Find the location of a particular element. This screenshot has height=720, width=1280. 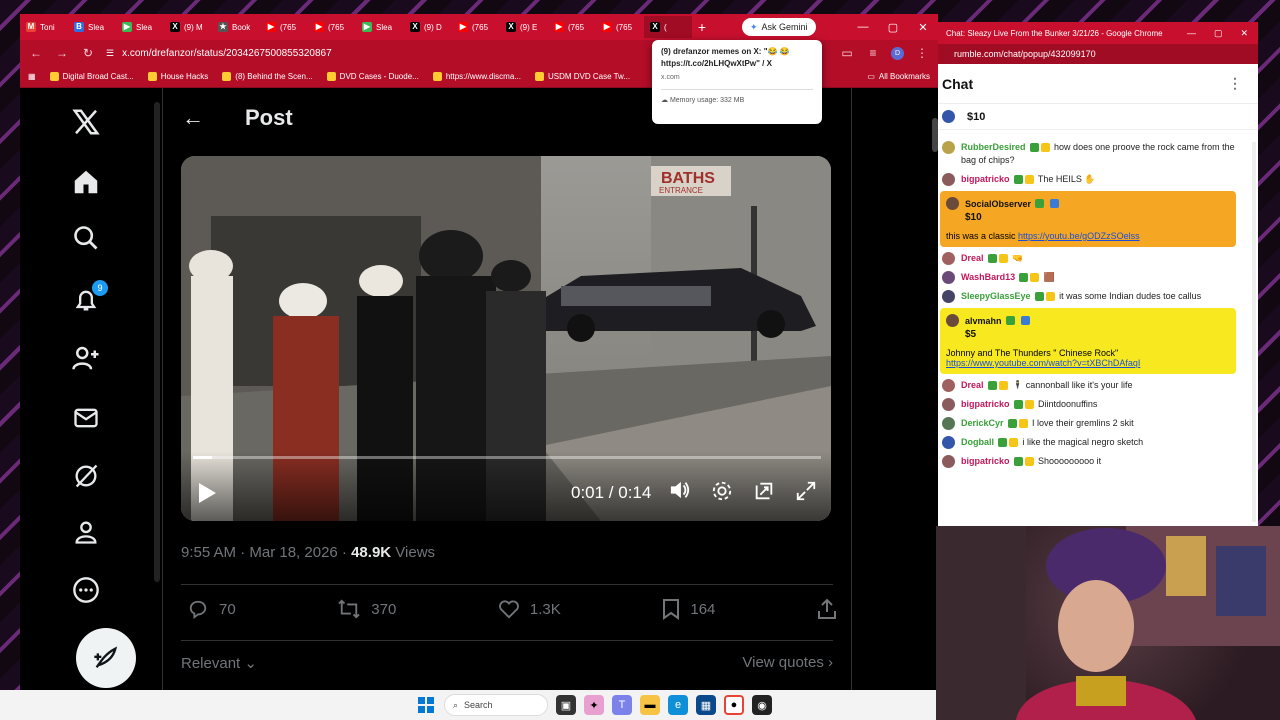

reload-icon: ↻ is located at coordinates (88, 53).